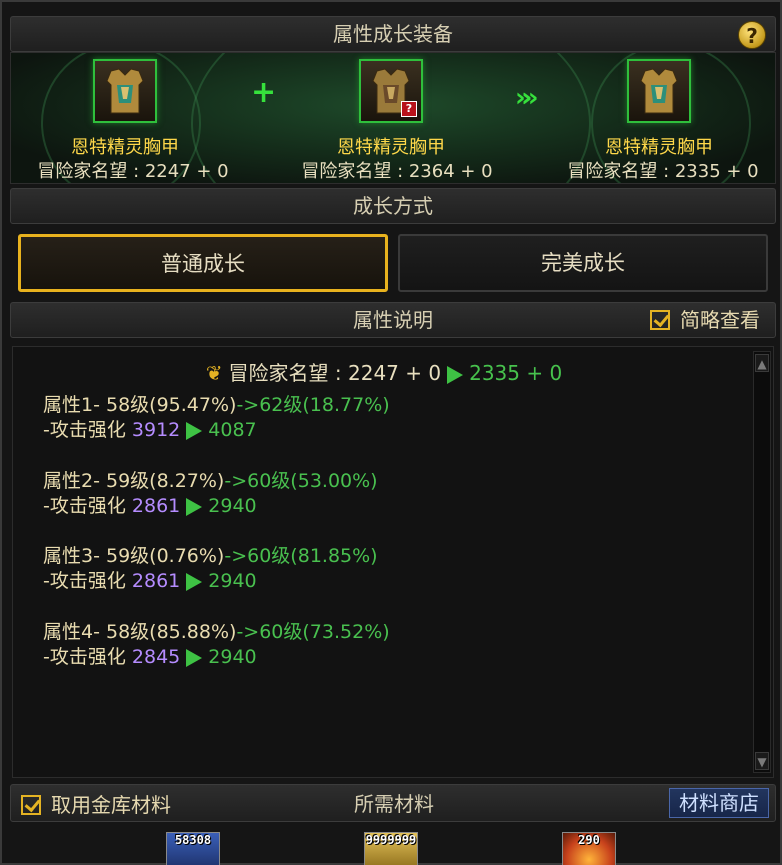 This screenshot has width=782, height=865. What do you see at coordinates (165, 481) in the screenshot?
I see `attribute-current-level: 59级(8.27%)` at bounding box center [165, 481].